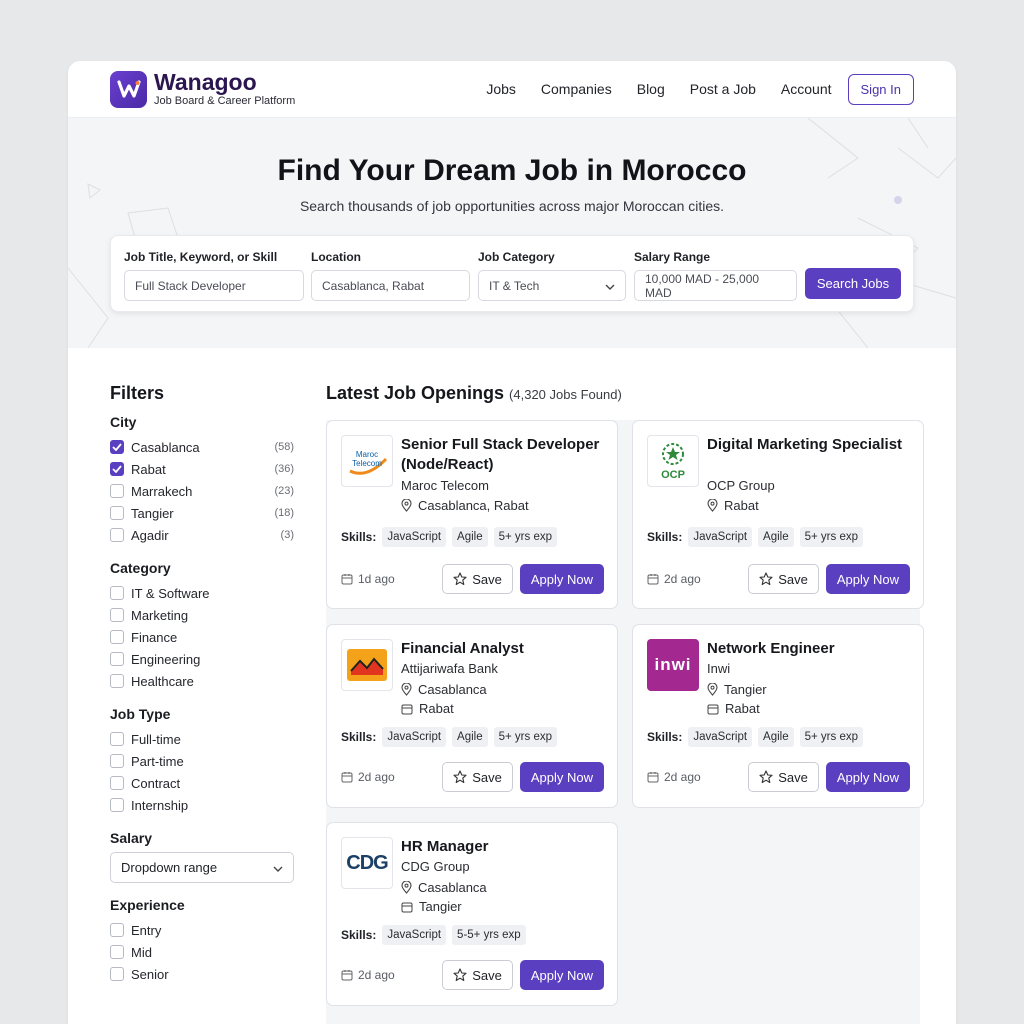 This screenshot has height=1024, width=1024. What do you see at coordinates (202, 513) in the screenshot?
I see `city-filter-tangier: Tangier (18)` at bounding box center [202, 513].